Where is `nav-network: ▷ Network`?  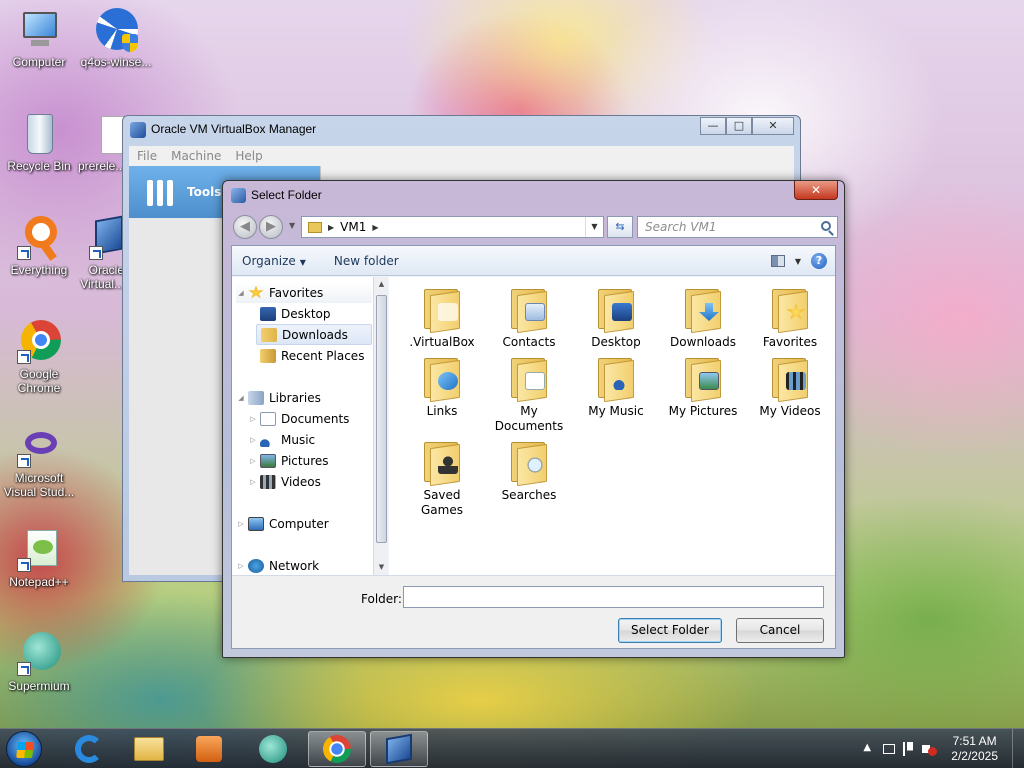
nav-network: ▷ Network is located at coordinates (304, 565).